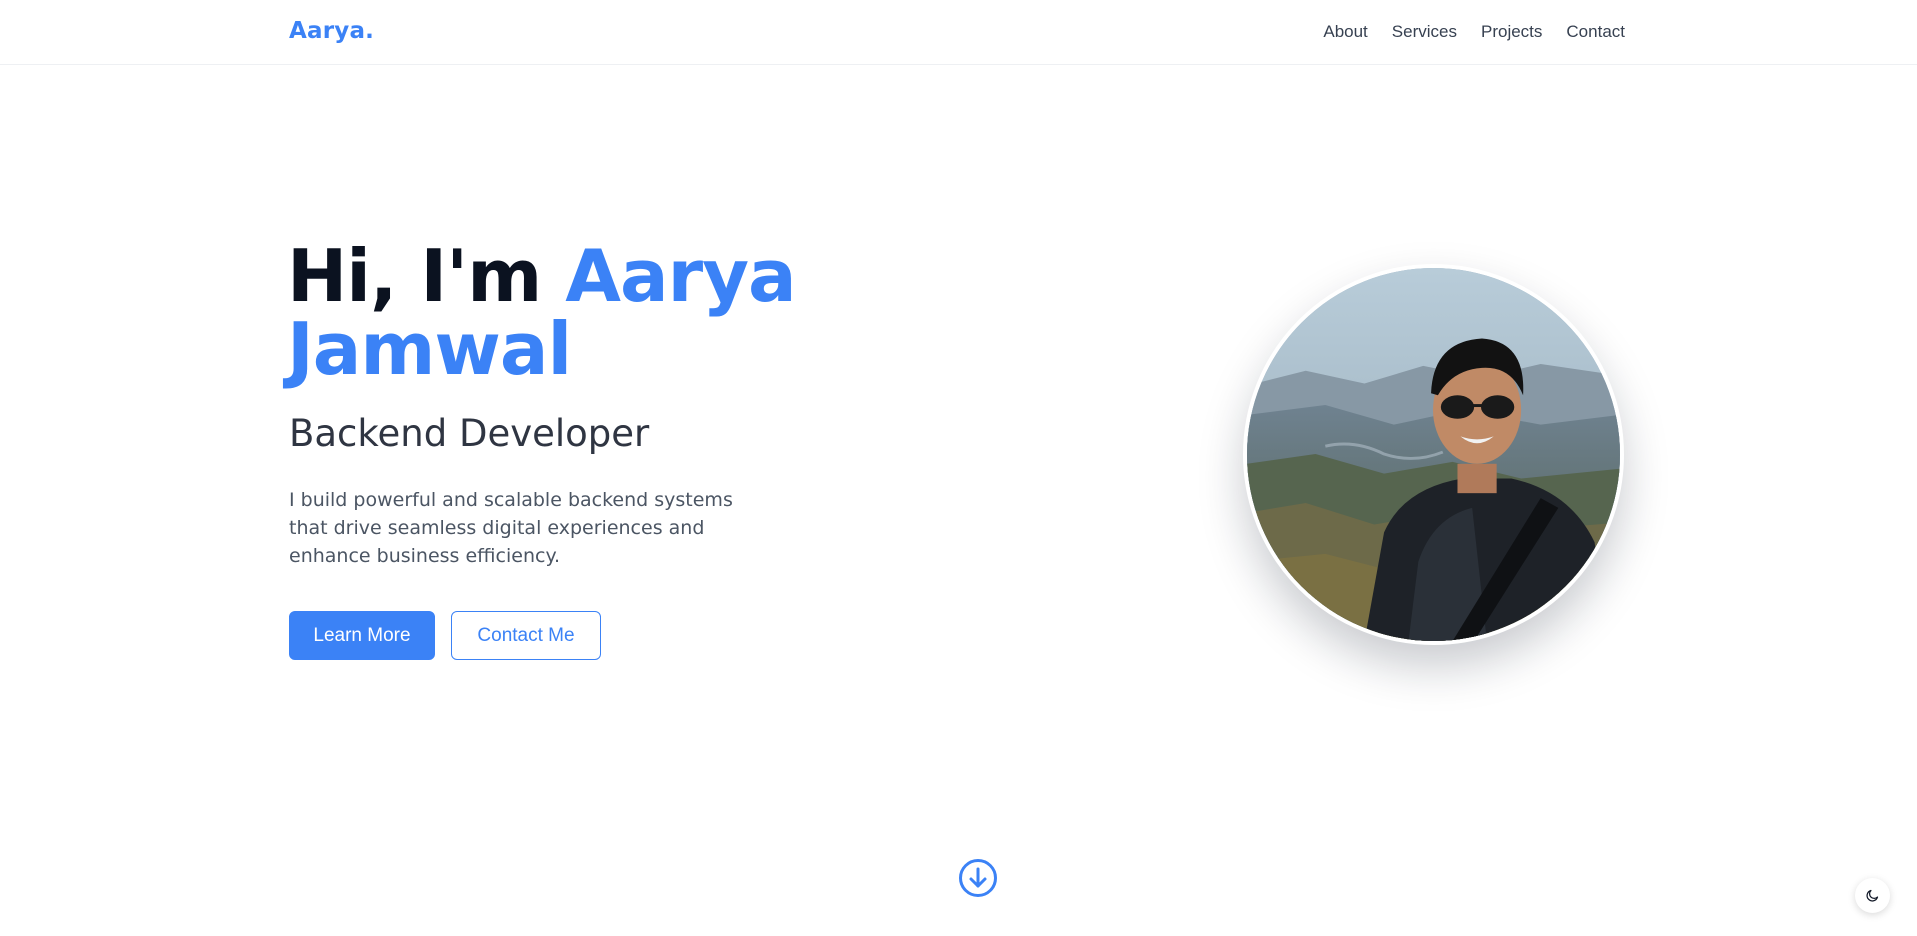  What do you see at coordinates (526, 635) in the screenshot?
I see `contact-me-button: Contact Me` at bounding box center [526, 635].